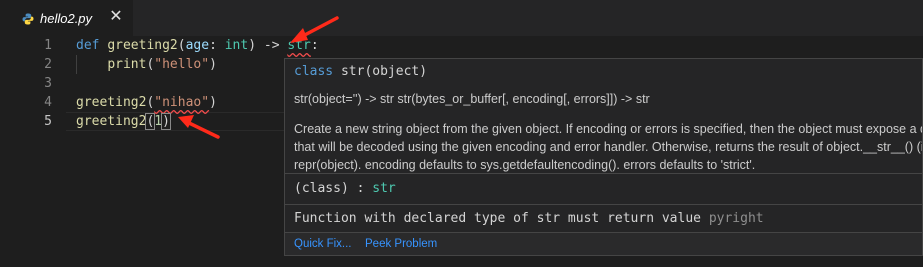 Image resolution: width=923 pixels, height=267 pixels. Describe the element at coordinates (258, 77) in the screenshot. I see `annotation-arrows` at that location.